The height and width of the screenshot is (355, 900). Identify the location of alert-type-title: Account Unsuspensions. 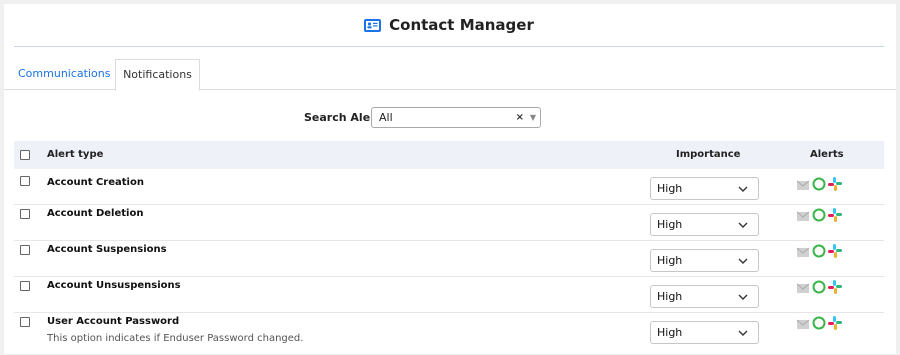
(114, 285).